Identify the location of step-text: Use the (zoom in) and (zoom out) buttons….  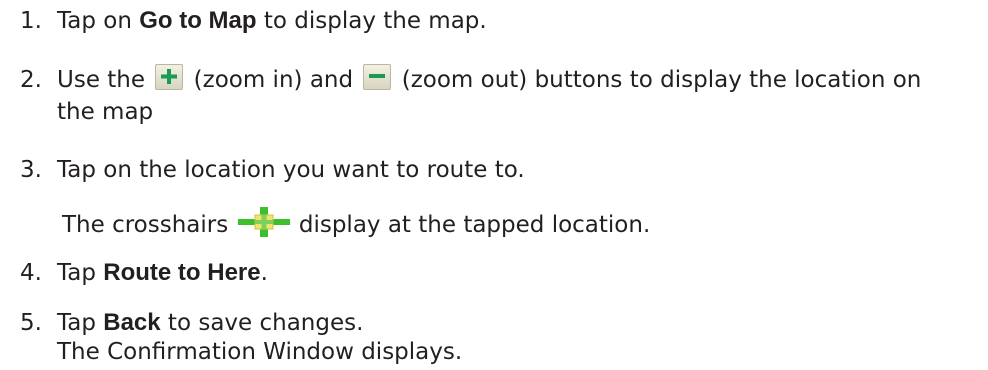
(489, 79).